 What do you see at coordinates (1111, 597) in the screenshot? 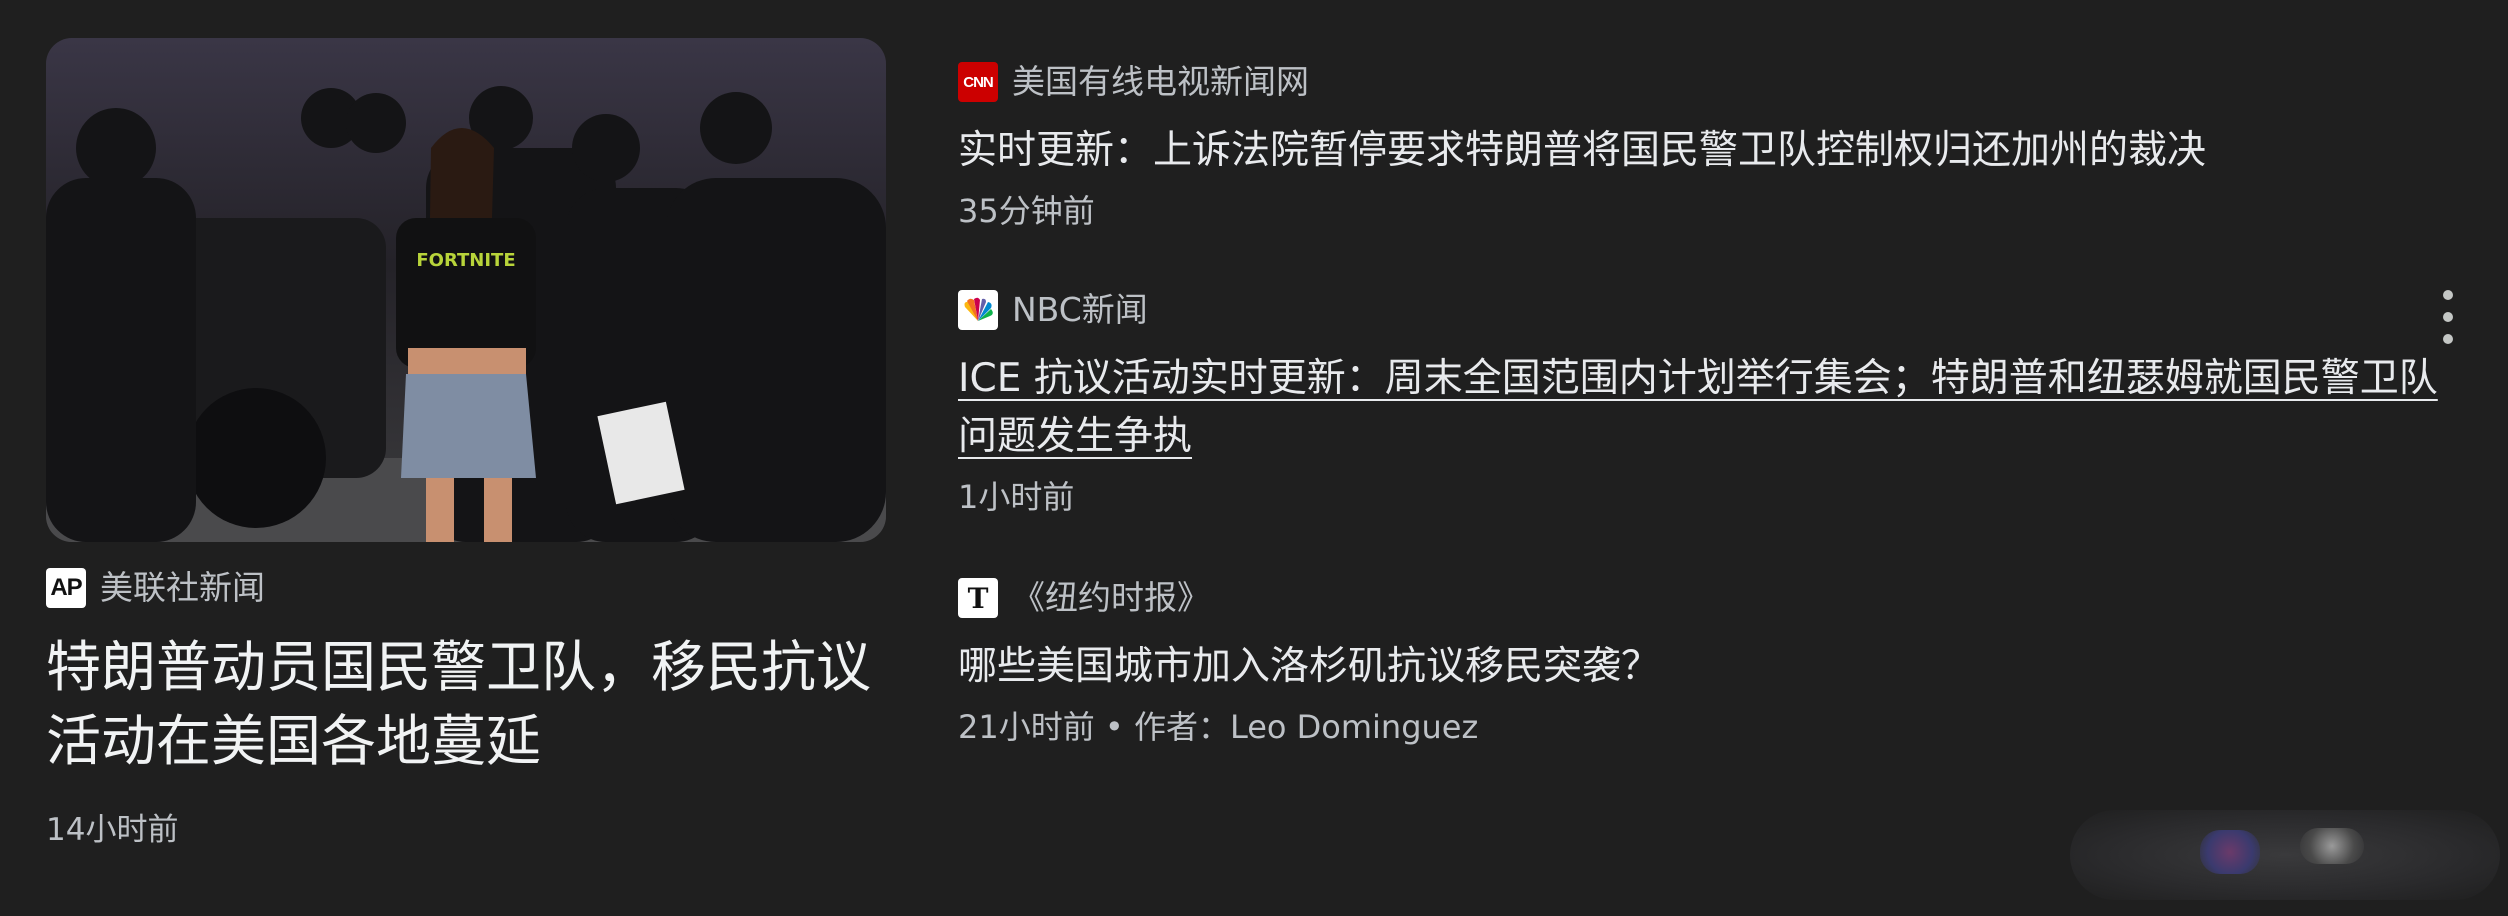
I see `source-name: 《纽约时报》` at bounding box center [1111, 597].